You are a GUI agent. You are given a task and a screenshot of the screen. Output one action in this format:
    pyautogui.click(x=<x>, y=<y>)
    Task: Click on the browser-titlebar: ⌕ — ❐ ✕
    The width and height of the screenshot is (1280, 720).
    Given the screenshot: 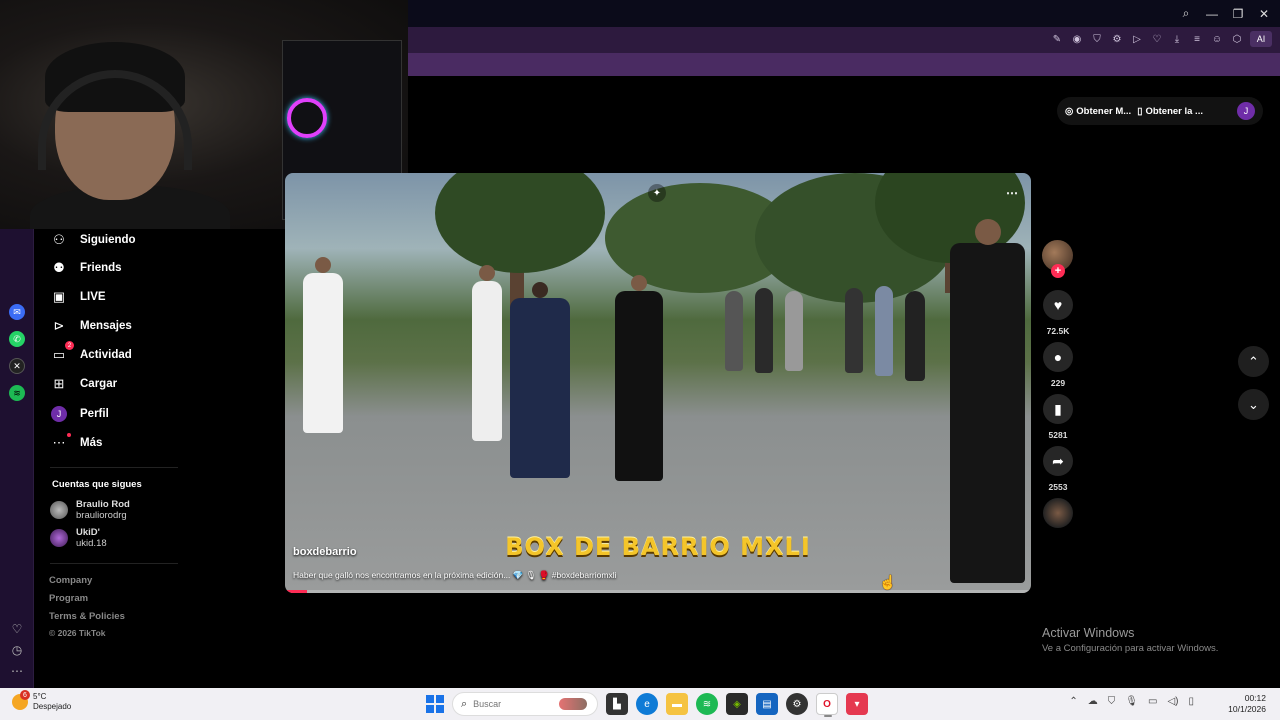 What is the action you would take?
    pyautogui.click(x=844, y=13)
    